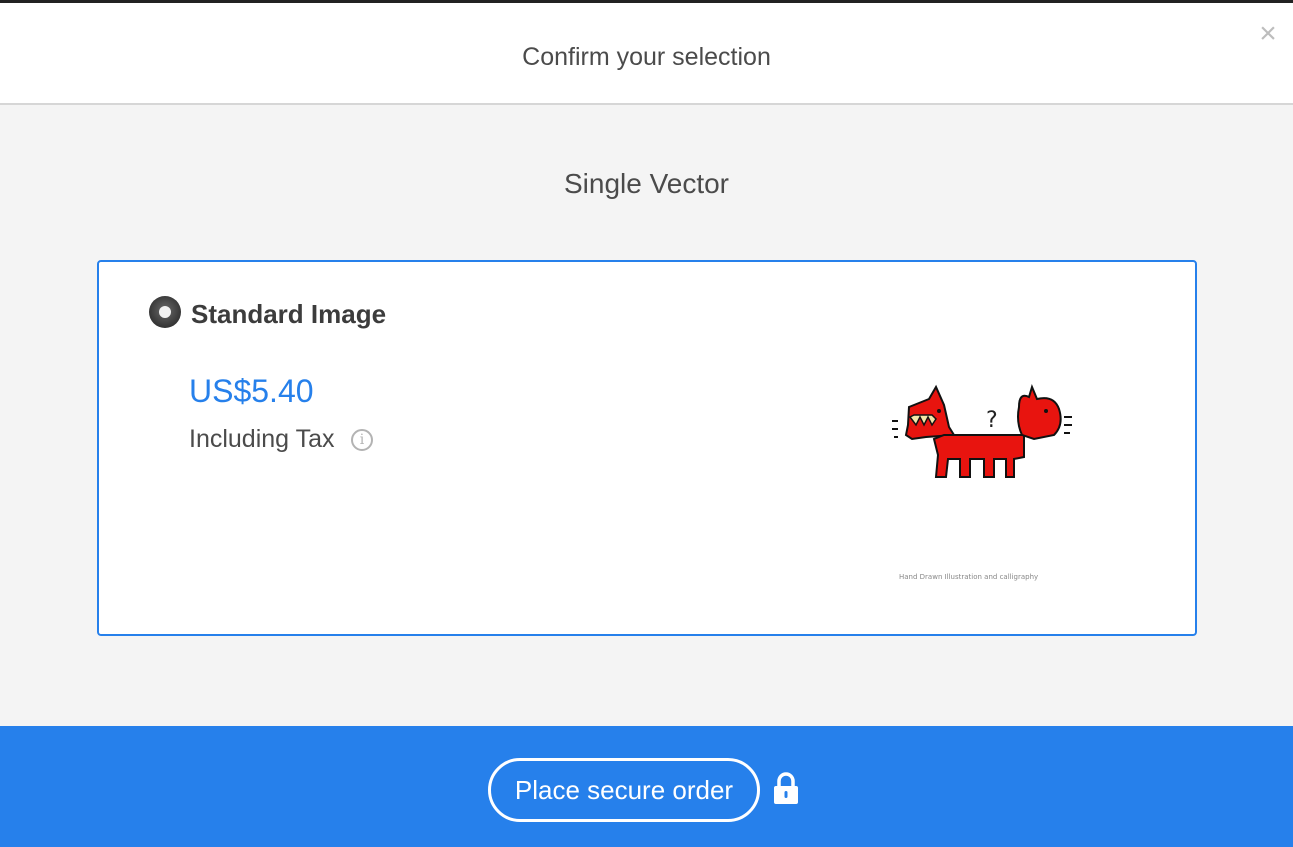  What do you see at coordinates (646, 183) in the screenshot?
I see `license-section-title: Single Vector` at bounding box center [646, 183].